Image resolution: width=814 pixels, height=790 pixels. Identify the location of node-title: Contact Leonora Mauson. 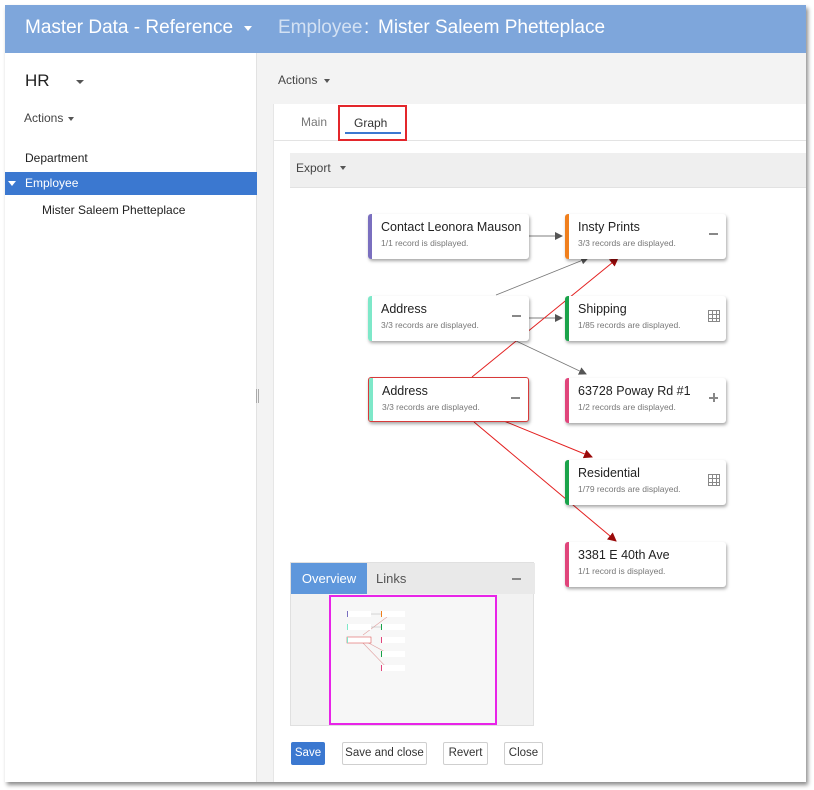
(451, 227).